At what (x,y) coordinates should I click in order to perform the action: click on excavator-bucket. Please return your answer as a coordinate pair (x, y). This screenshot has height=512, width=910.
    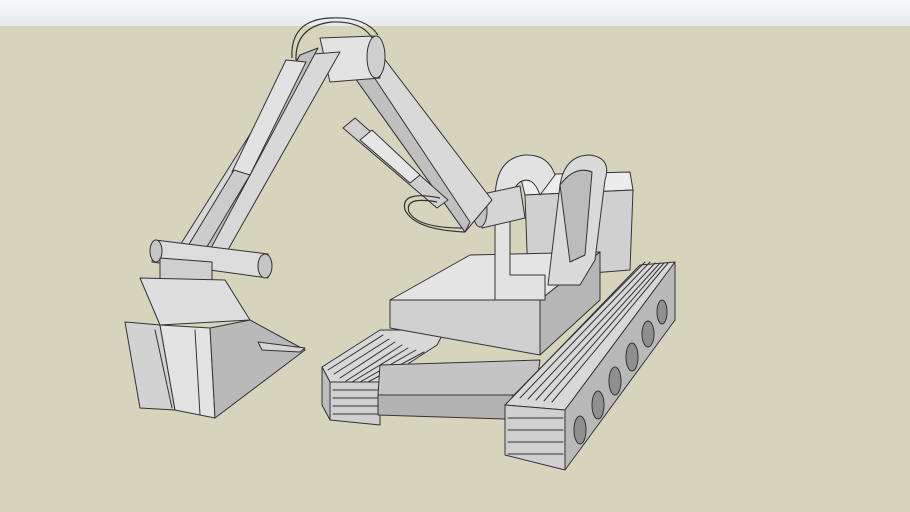
    Looking at the image, I should click on (215, 348).